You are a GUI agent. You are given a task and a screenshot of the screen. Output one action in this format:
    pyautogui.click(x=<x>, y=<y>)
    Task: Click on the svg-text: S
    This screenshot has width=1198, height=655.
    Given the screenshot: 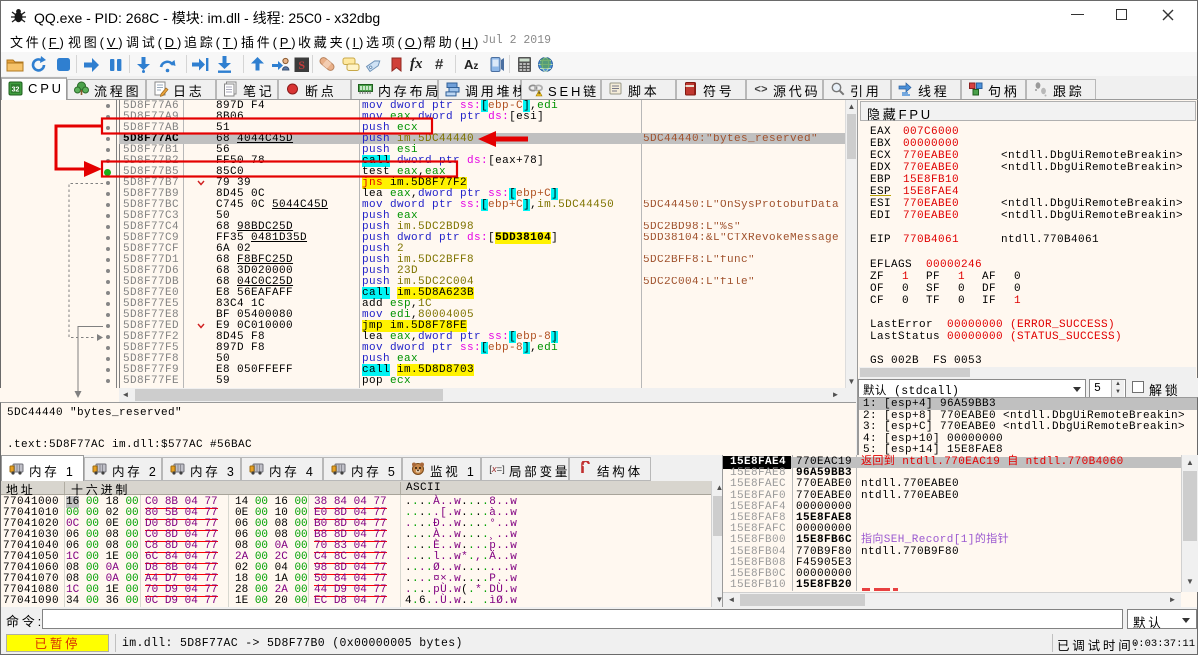 What is the action you would take?
    pyautogui.click(x=301, y=65)
    